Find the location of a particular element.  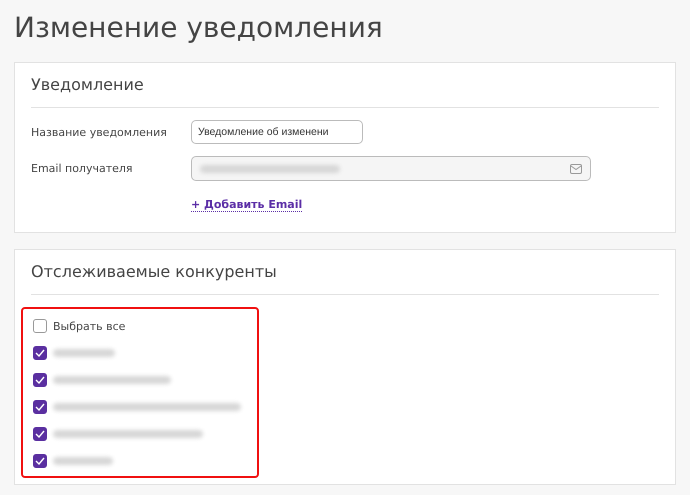

email-field is located at coordinates (391, 168).